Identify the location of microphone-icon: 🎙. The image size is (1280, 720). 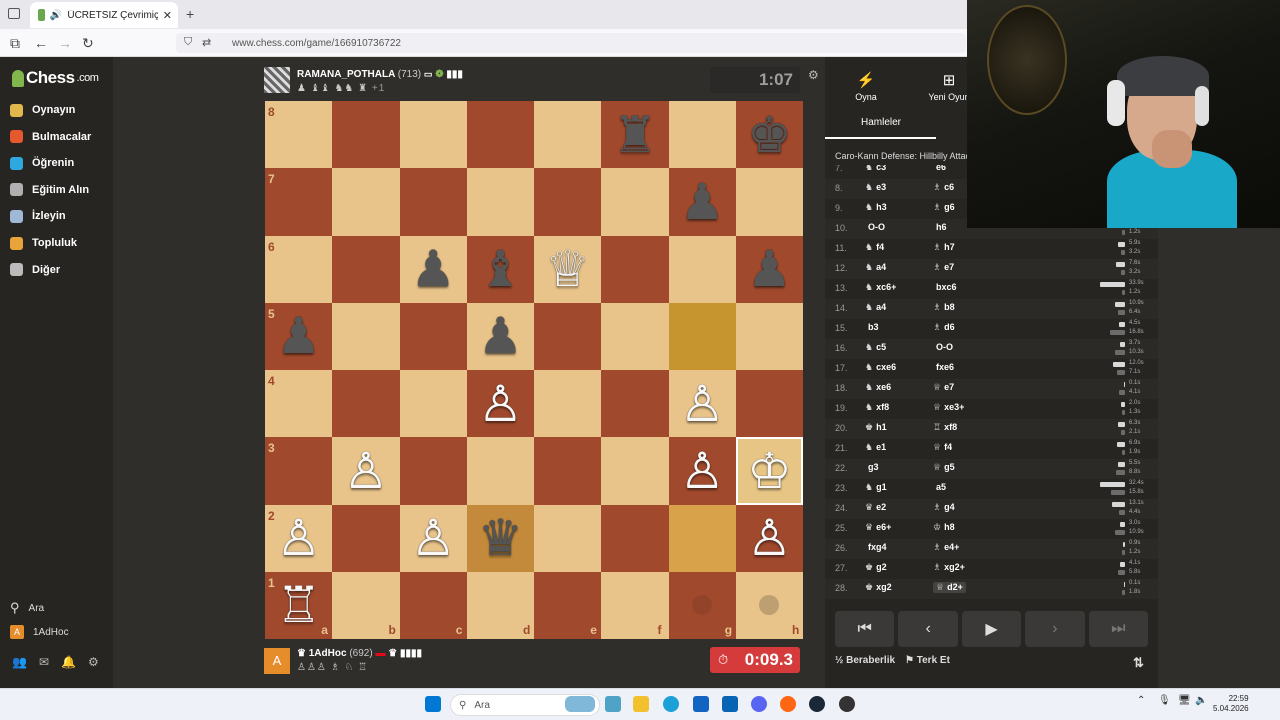
(1164, 700).